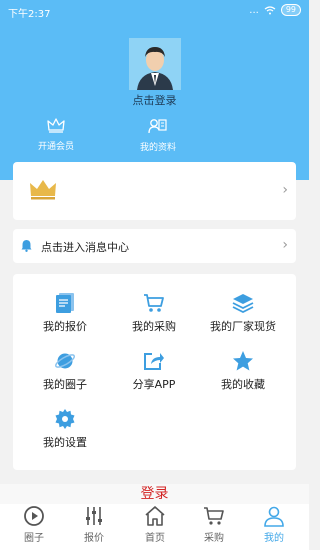 The height and width of the screenshot is (550, 320). Describe the element at coordinates (65, 326) in the screenshot. I see `my-quotes-label: 我的报价` at that location.